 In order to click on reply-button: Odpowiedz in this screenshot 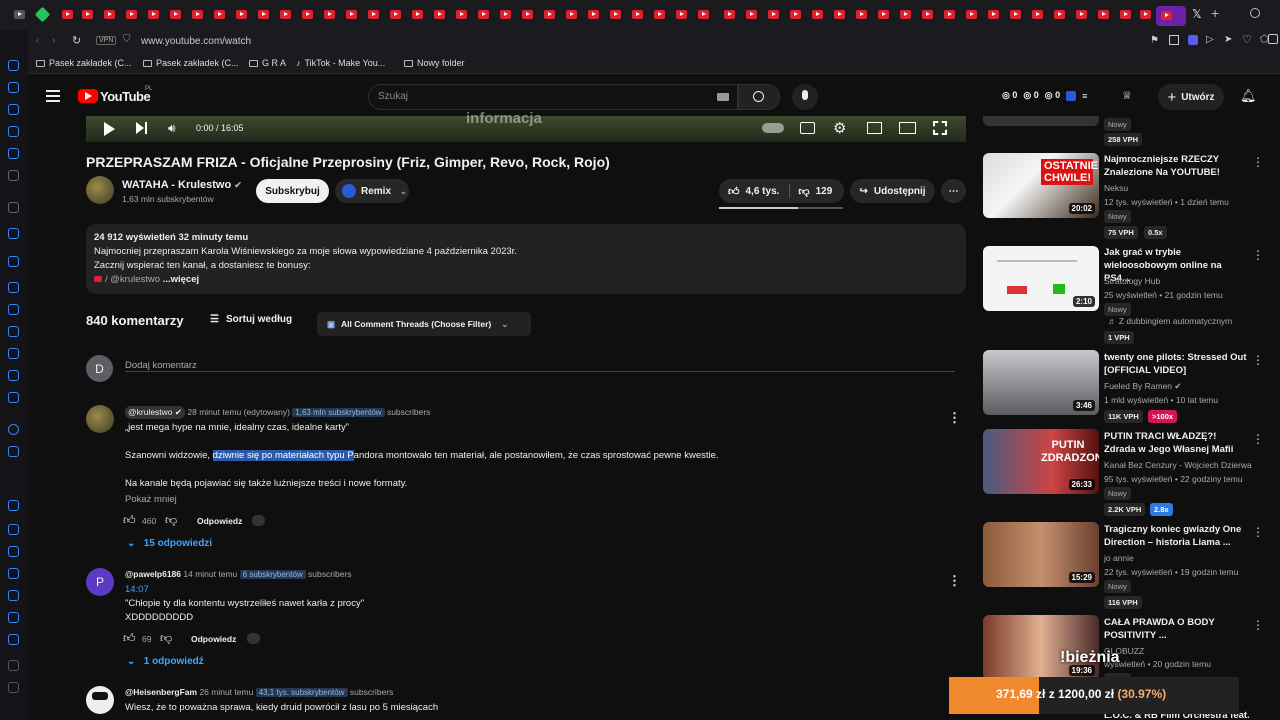, I will do `click(219, 521)`.